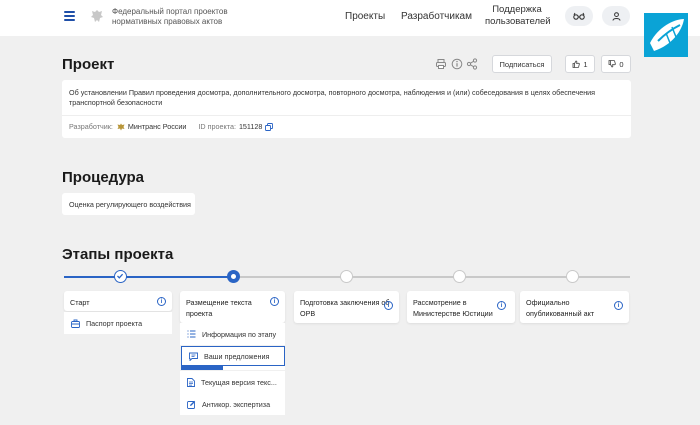  What do you see at coordinates (157, 126) in the screenshot?
I see `developer-value: Минтранс России` at bounding box center [157, 126].